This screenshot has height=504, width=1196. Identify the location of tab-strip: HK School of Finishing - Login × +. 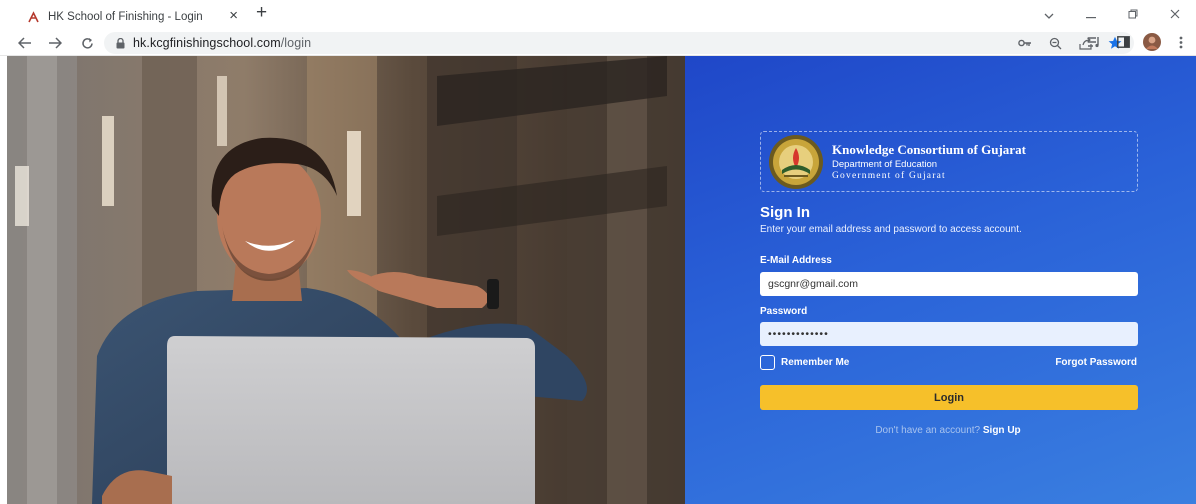
(598, 15).